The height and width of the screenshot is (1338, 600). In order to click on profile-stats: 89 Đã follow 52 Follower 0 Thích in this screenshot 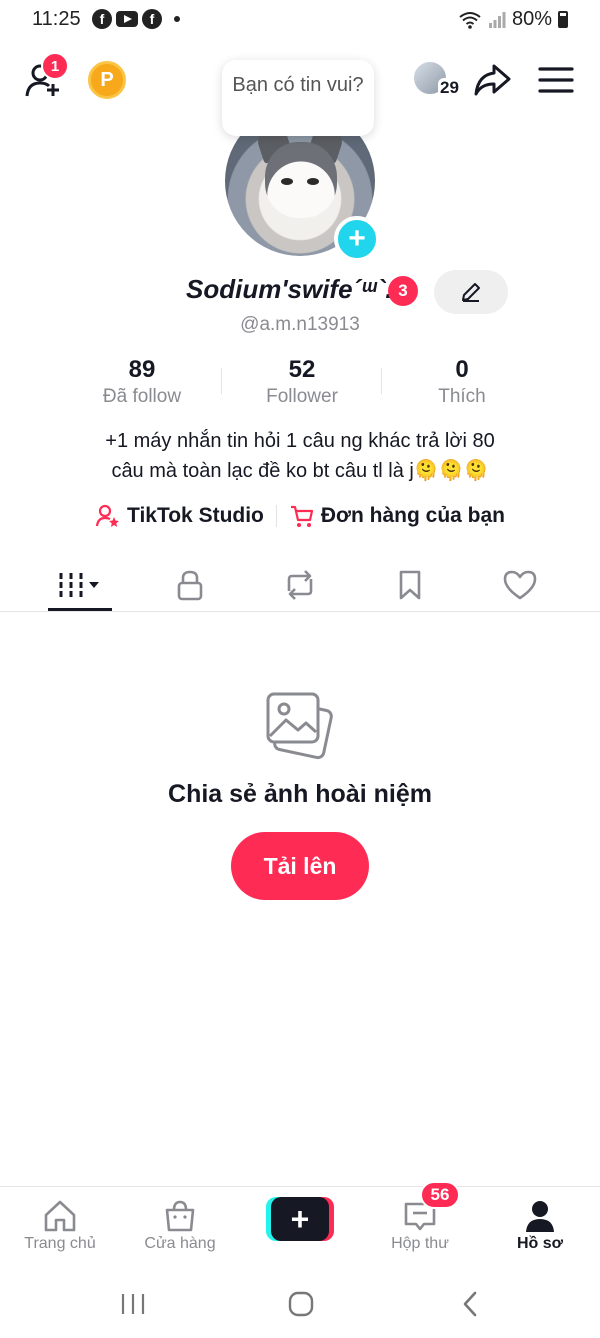, I will do `click(302, 384)`.